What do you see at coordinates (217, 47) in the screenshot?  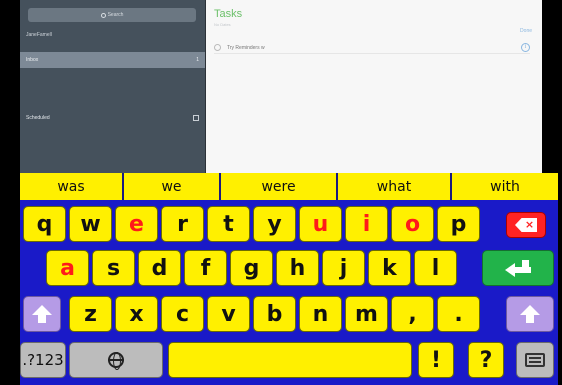 I see `task-checkbox` at bounding box center [217, 47].